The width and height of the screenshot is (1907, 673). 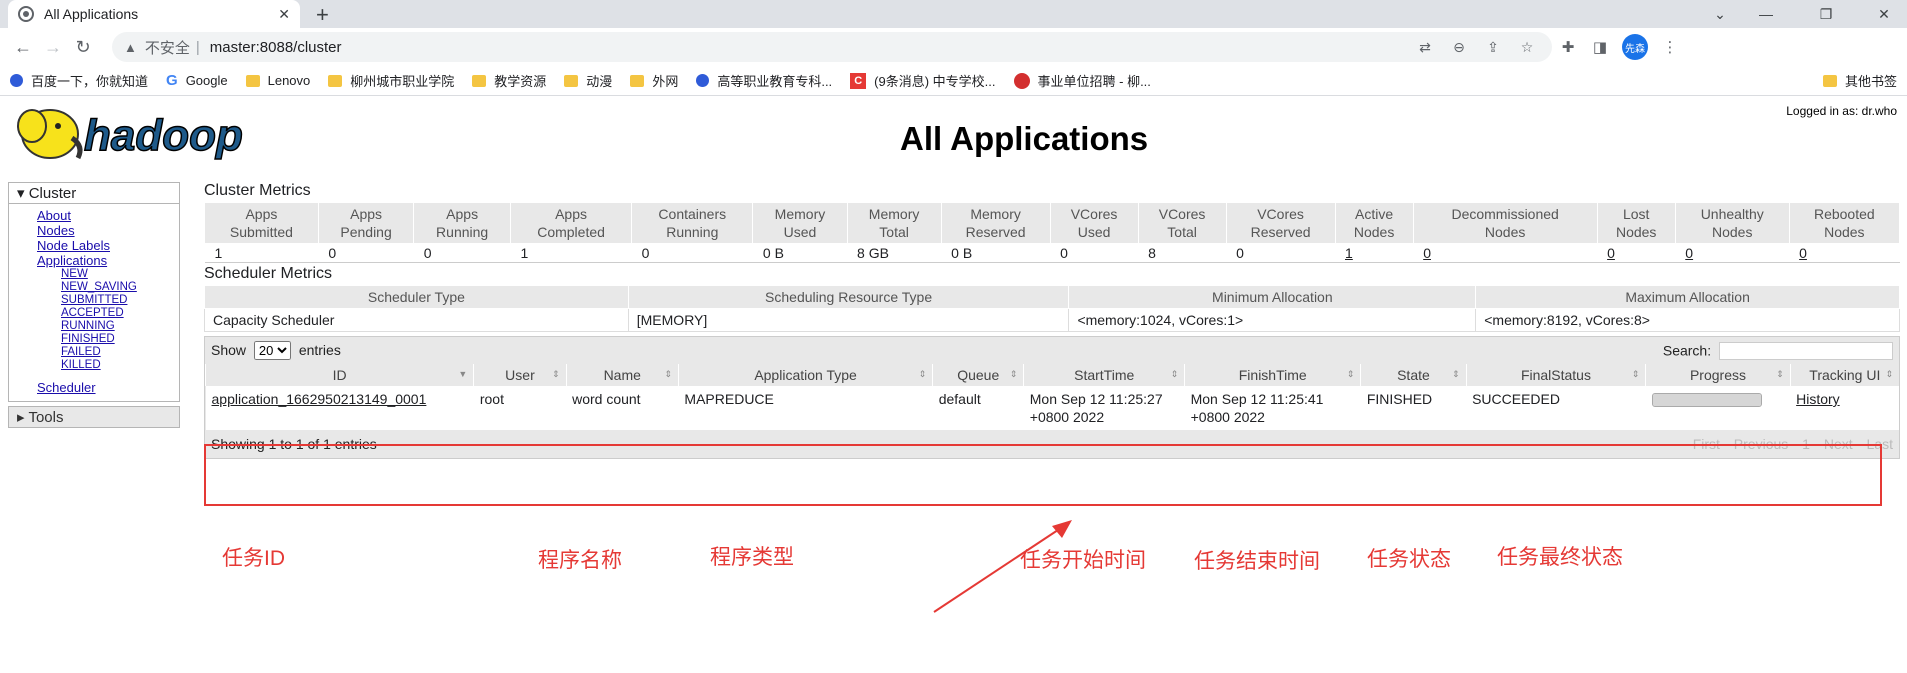 What do you see at coordinates (509, 80) in the screenshot?
I see `bookmark-teaching: 教学资源` at bounding box center [509, 80].